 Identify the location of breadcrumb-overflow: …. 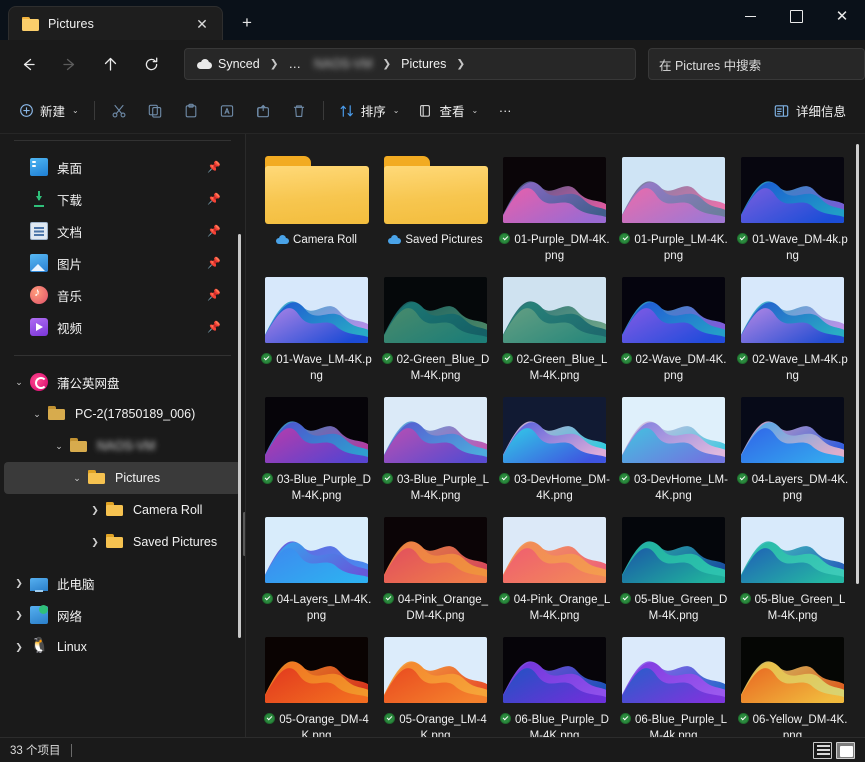
(295, 64).